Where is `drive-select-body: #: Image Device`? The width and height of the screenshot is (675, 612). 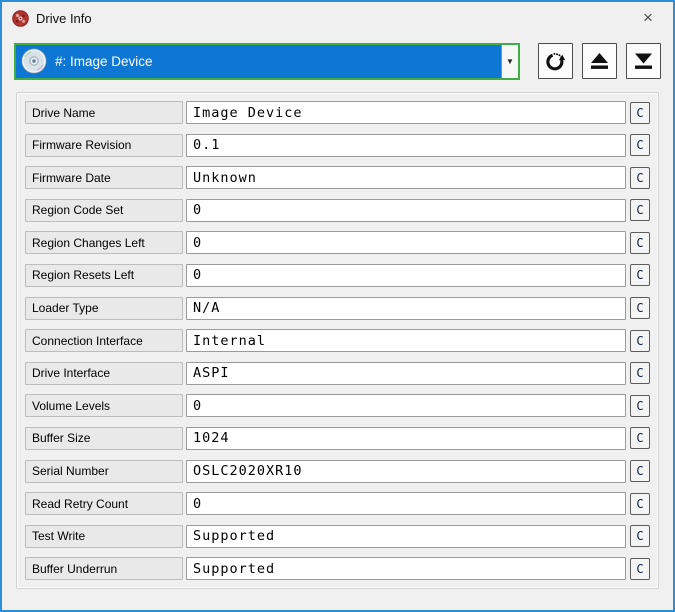 drive-select-body: #: Image Device is located at coordinates (258, 61).